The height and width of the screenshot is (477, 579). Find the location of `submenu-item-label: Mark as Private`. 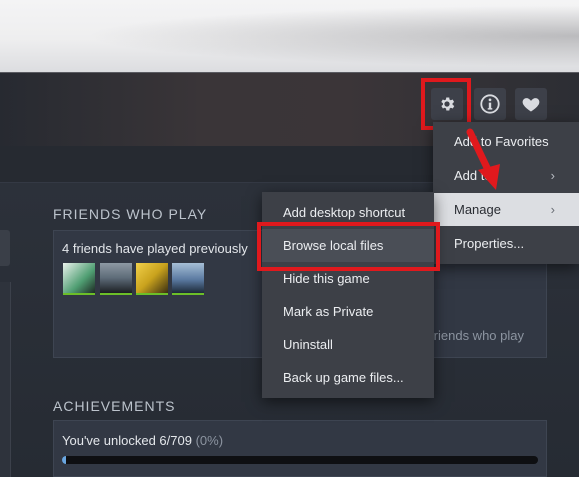

submenu-item-label: Mark as Private is located at coordinates (328, 311).